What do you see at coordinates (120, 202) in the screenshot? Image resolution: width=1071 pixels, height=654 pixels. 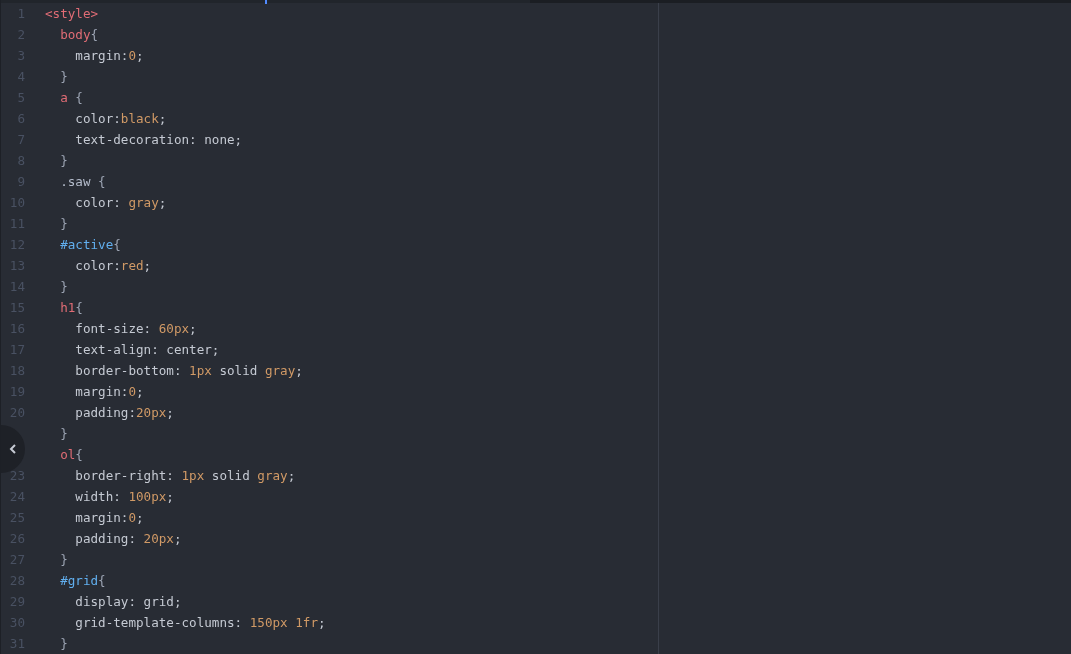 I see `code-line: color: gray;` at bounding box center [120, 202].